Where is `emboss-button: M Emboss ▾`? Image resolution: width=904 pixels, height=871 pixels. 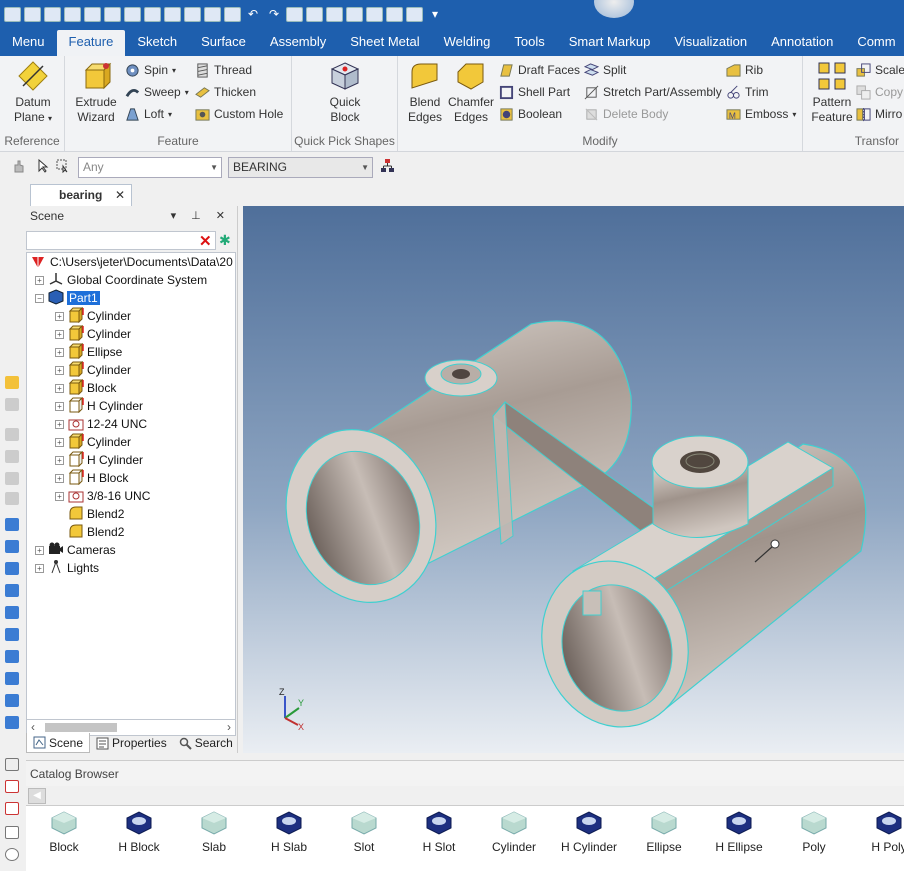 emboss-button: M Emboss ▾ is located at coordinates (761, 114).